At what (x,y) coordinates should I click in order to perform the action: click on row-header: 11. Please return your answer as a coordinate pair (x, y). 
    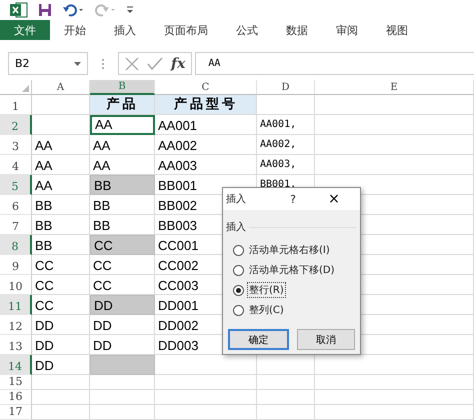
    Looking at the image, I should click on (16, 305).